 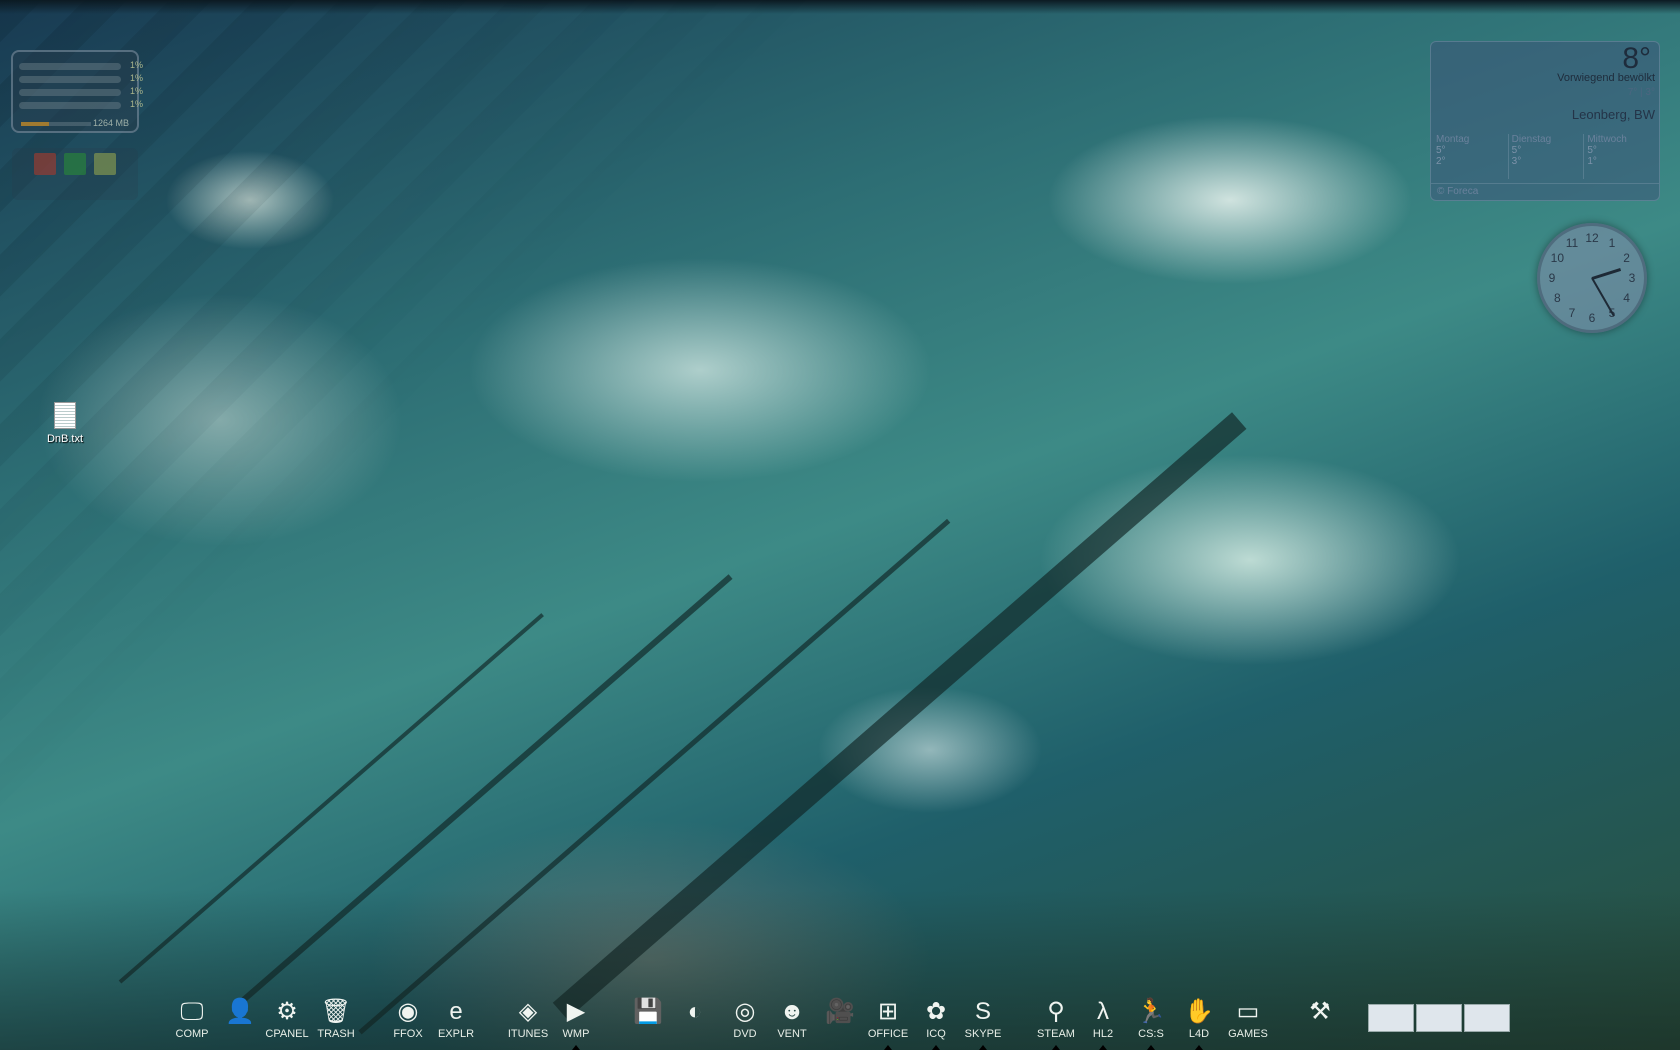 I want to click on forecast-day: Dienstag 5° 3°, so click(x=1547, y=156).